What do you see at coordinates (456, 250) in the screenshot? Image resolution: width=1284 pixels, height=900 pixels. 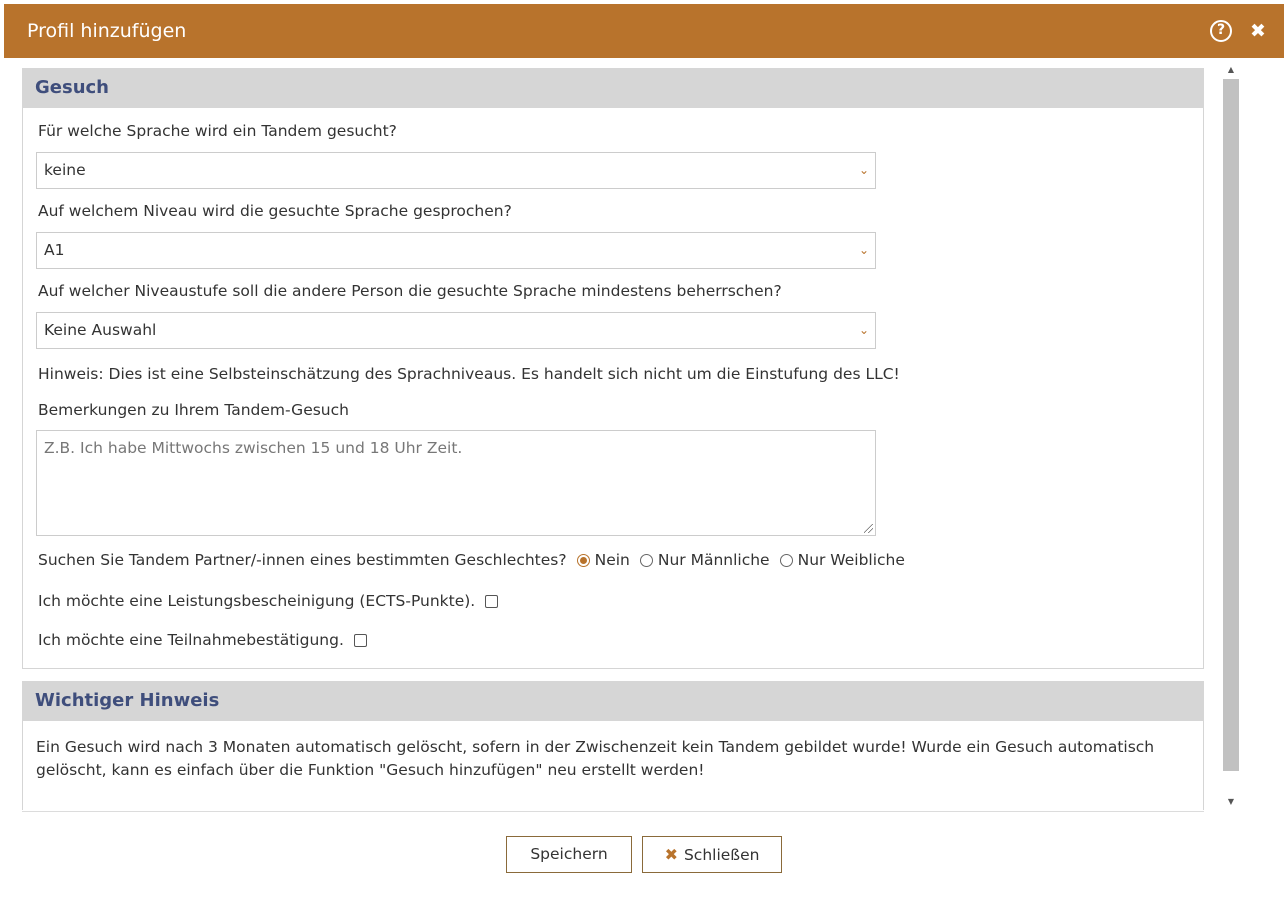 I see `level-select: A1 ⌄` at bounding box center [456, 250].